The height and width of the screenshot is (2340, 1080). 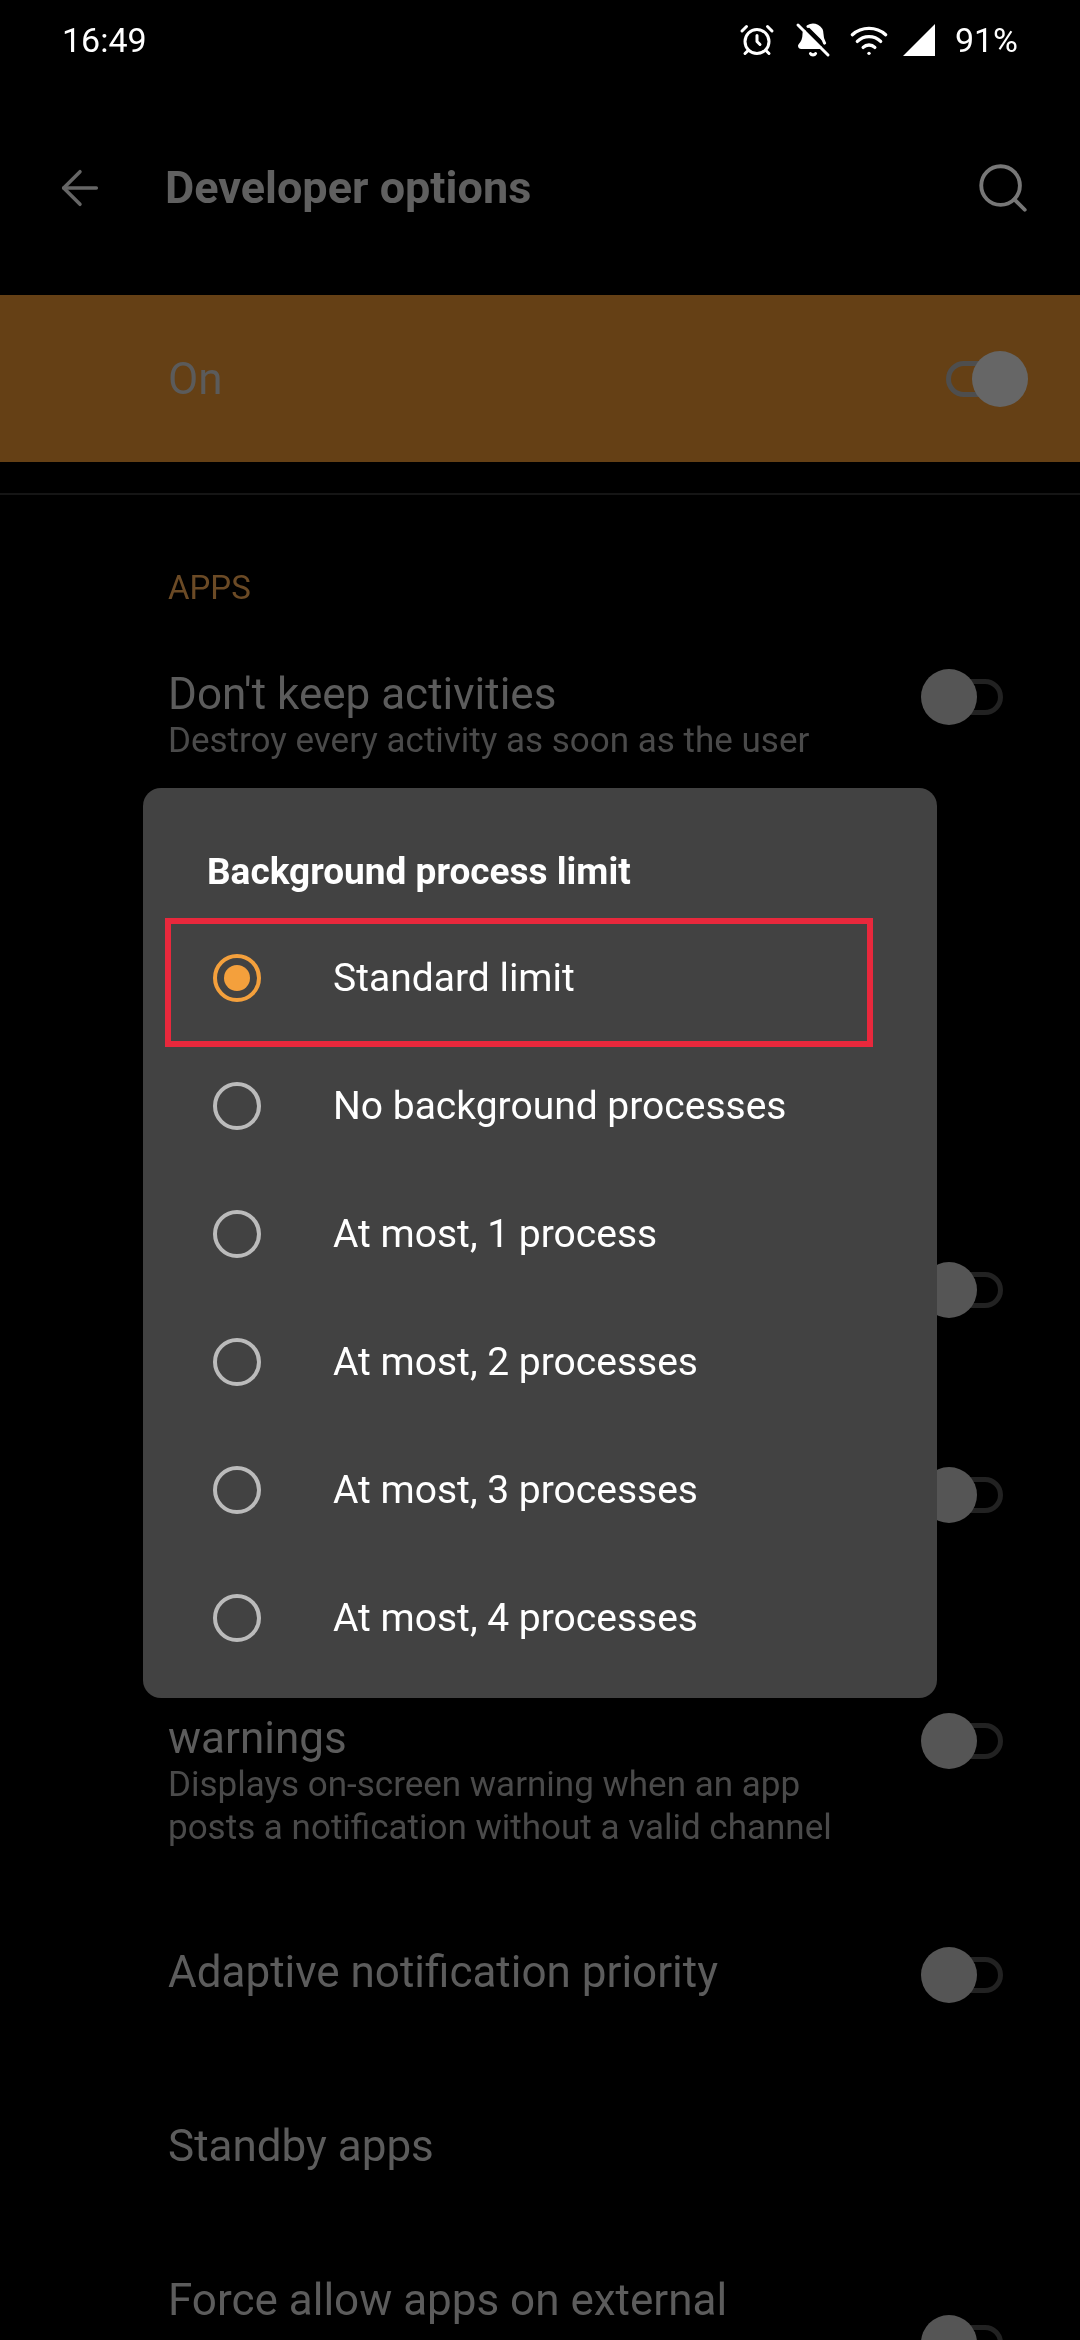 I want to click on bell-off-icon, so click(x=812, y=40).